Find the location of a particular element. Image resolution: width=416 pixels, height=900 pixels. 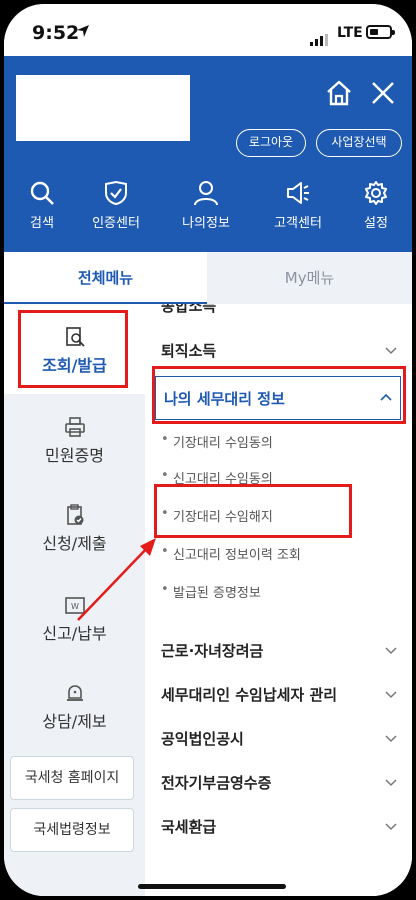

signal-icon is located at coordinates (320, 36).